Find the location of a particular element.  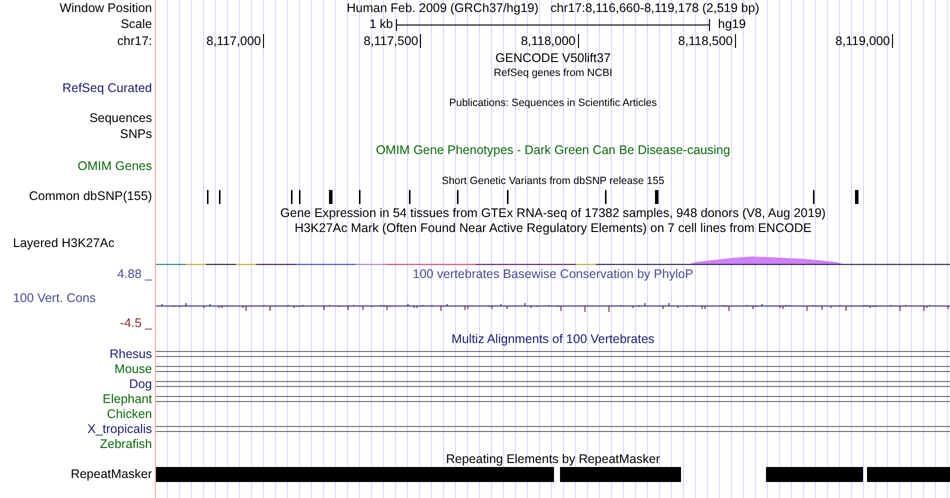

track-label: Window Position is located at coordinates (106, 8).